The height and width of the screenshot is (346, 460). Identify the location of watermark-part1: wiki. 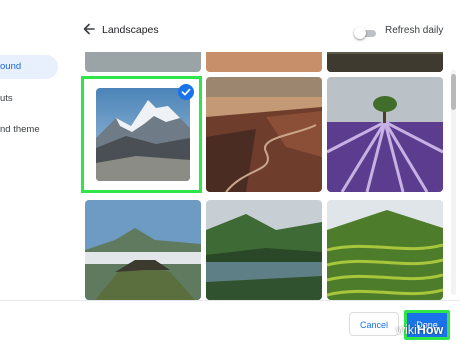
(406, 330).